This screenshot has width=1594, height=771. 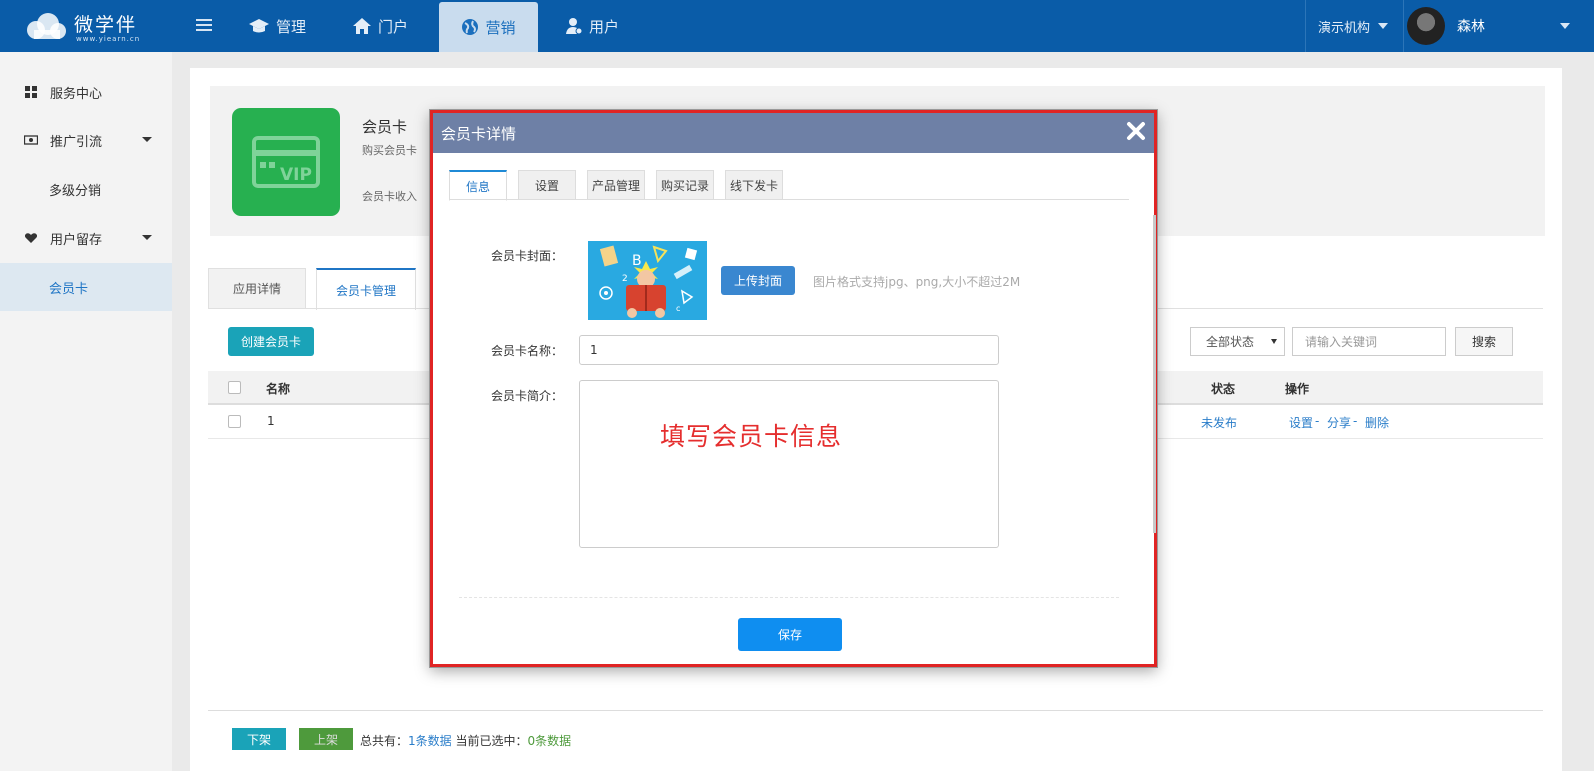 I want to click on row-action-settings: 设置, so click(x=1301, y=422).